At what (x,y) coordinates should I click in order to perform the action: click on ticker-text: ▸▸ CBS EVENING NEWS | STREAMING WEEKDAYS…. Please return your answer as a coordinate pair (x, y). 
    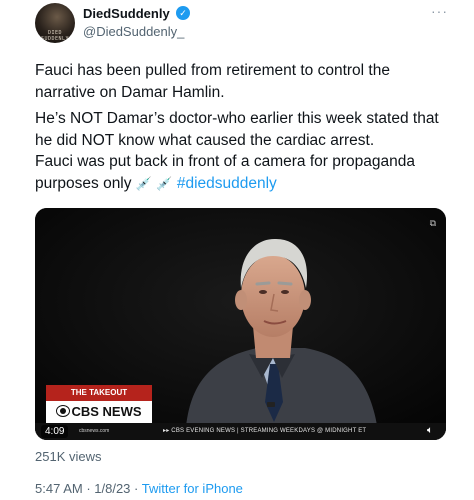
    Looking at the image, I should click on (265, 431).